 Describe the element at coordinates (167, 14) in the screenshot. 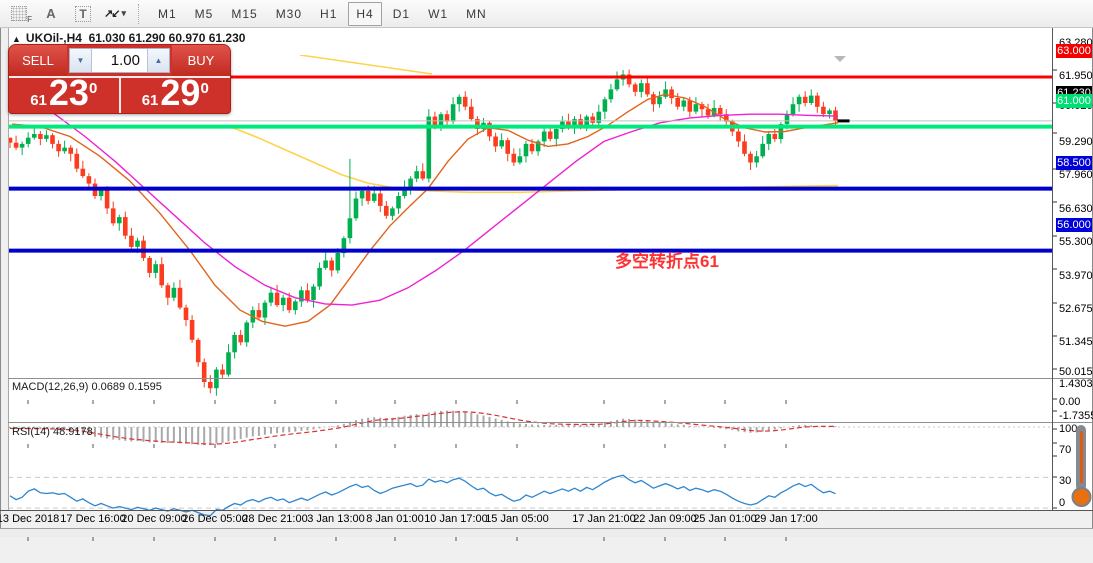

I see `timeframe-button-m1: M1` at that location.